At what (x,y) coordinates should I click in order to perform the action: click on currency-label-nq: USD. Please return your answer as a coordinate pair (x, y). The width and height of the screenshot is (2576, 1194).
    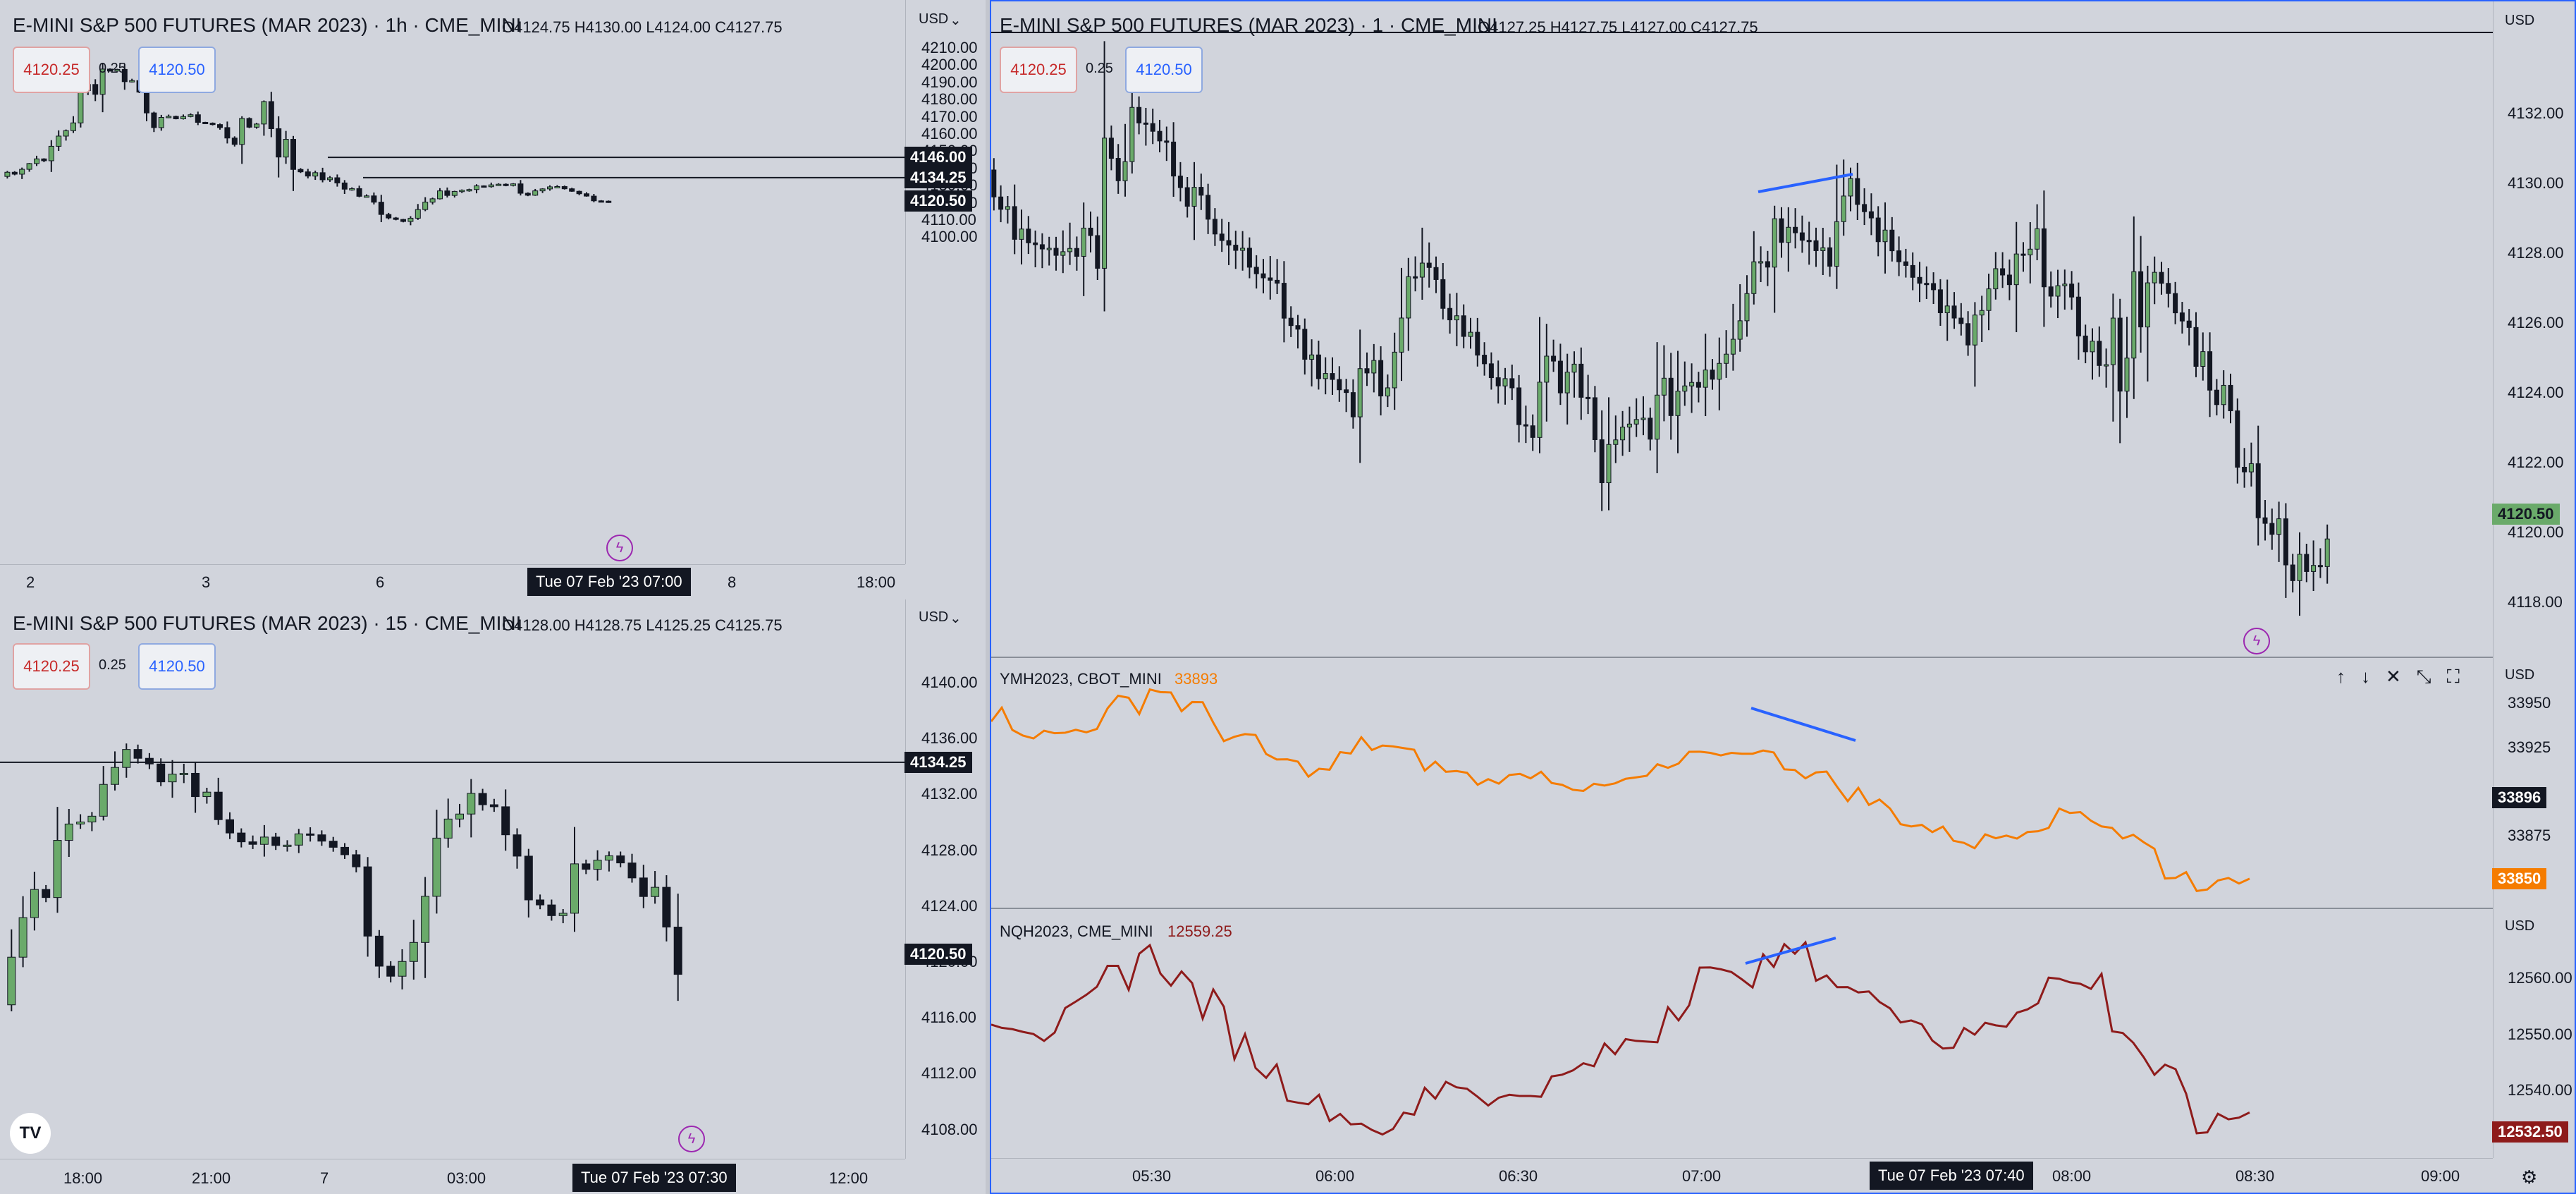
    Looking at the image, I should click on (2519, 926).